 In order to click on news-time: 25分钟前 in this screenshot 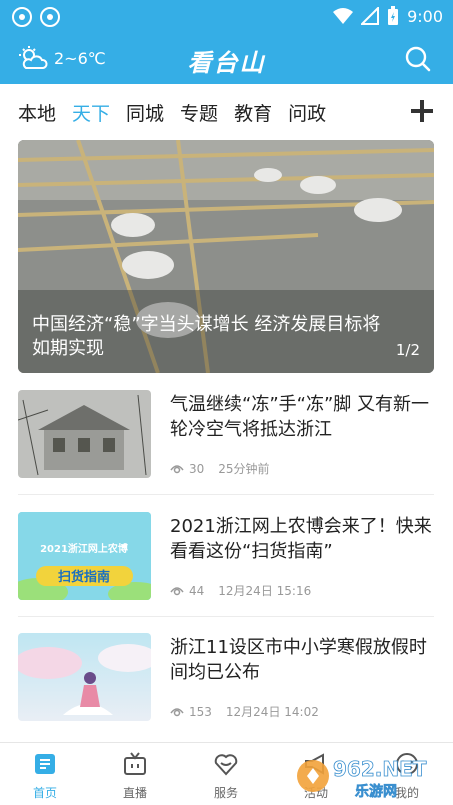, I will do `click(244, 469)`.